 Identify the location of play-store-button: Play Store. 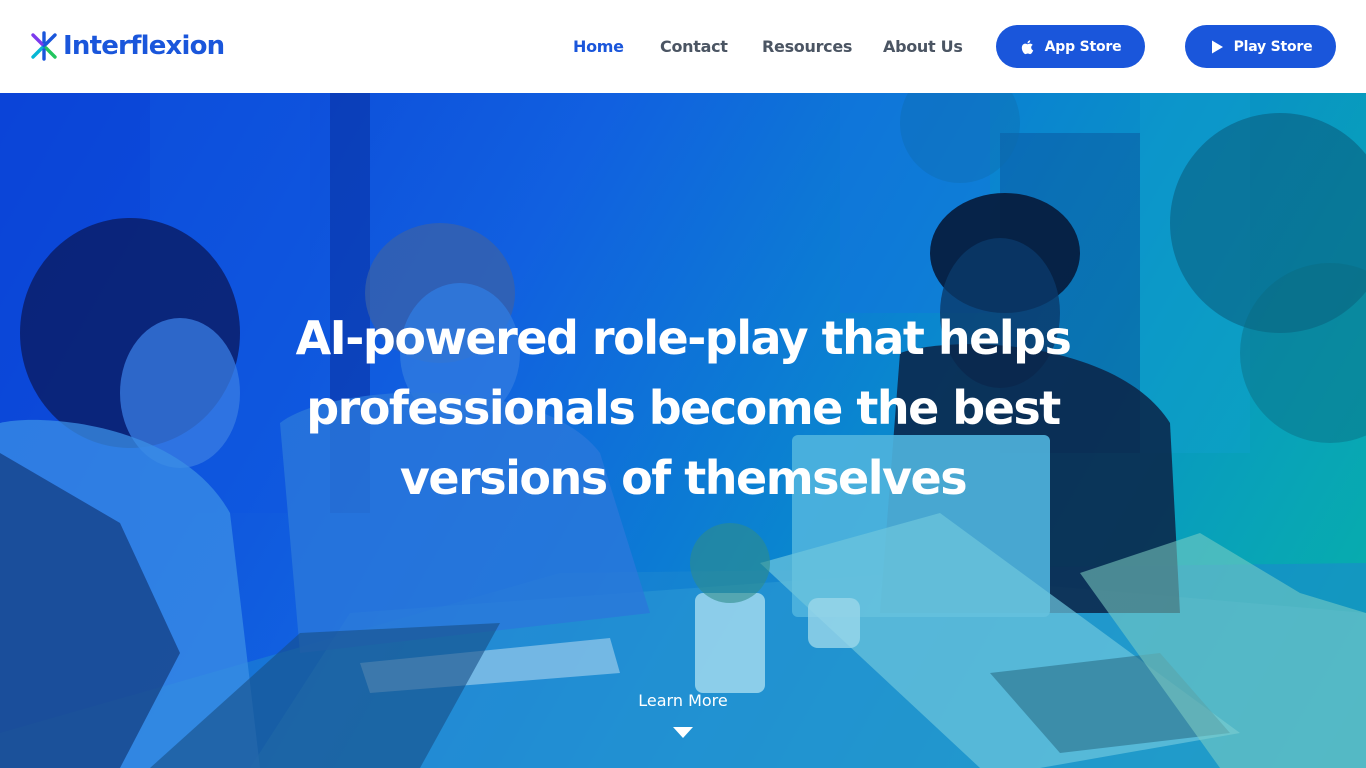
(1260, 46).